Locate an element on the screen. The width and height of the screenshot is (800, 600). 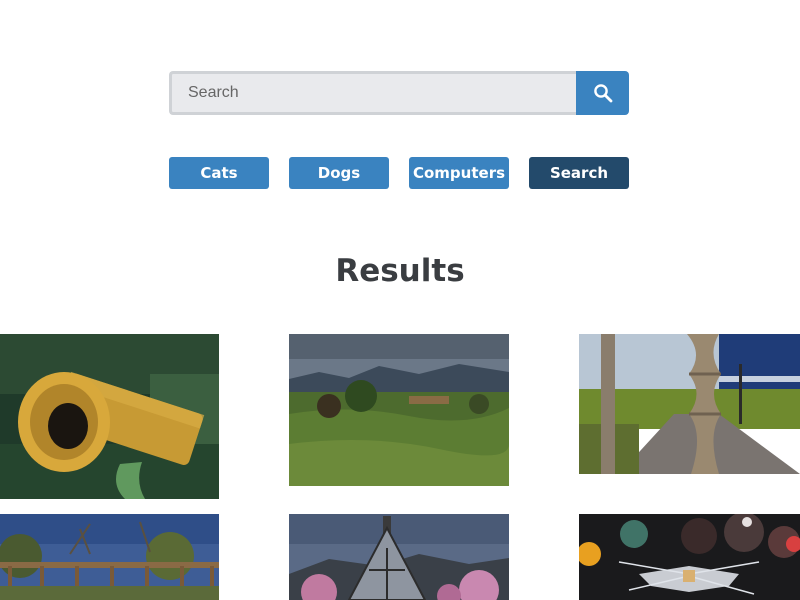
search-input is located at coordinates (372, 93).